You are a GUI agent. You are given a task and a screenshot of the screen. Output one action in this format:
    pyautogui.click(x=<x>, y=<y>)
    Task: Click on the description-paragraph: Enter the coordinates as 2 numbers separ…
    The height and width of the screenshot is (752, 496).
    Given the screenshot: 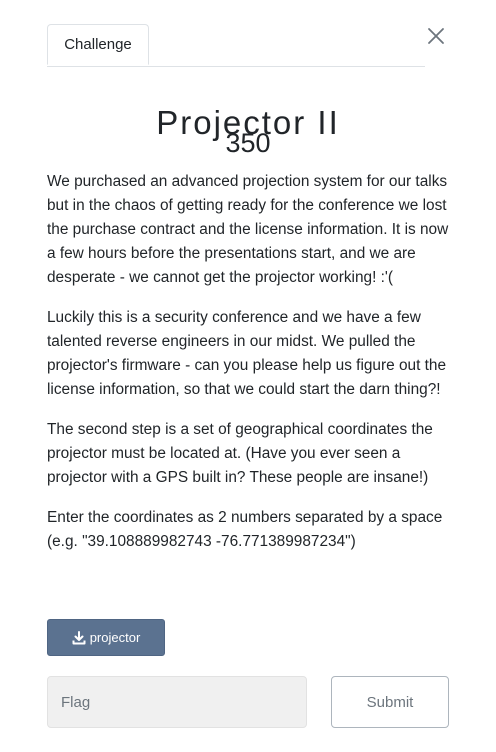 What is the action you would take?
    pyautogui.click(x=245, y=529)
    